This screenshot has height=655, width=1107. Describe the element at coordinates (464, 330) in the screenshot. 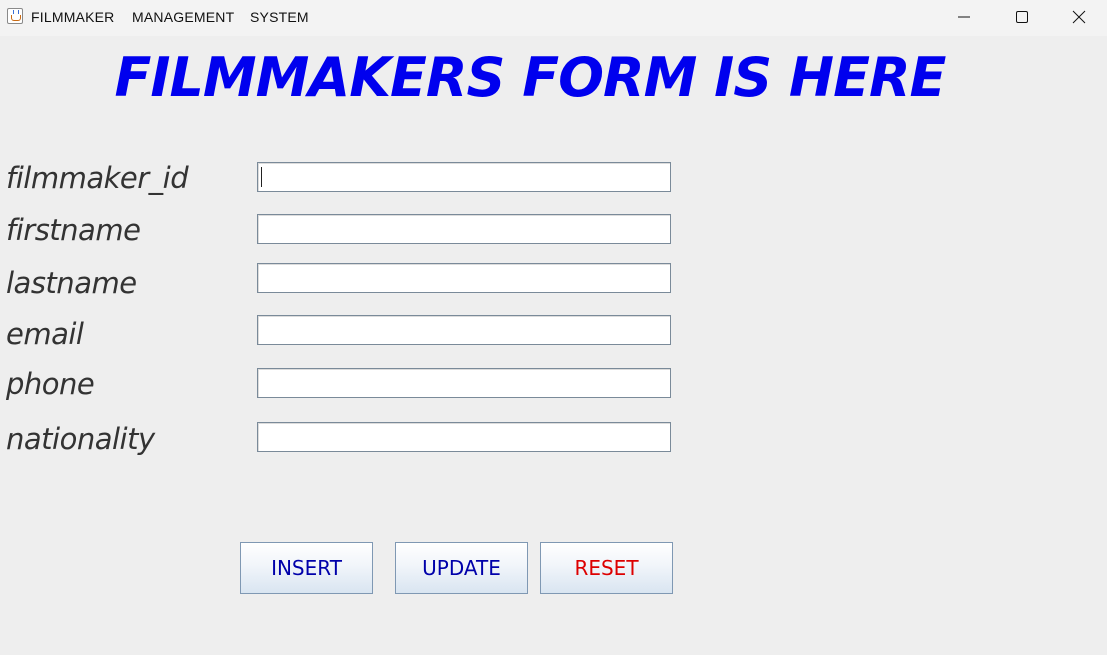

I see `email-field` at that location.